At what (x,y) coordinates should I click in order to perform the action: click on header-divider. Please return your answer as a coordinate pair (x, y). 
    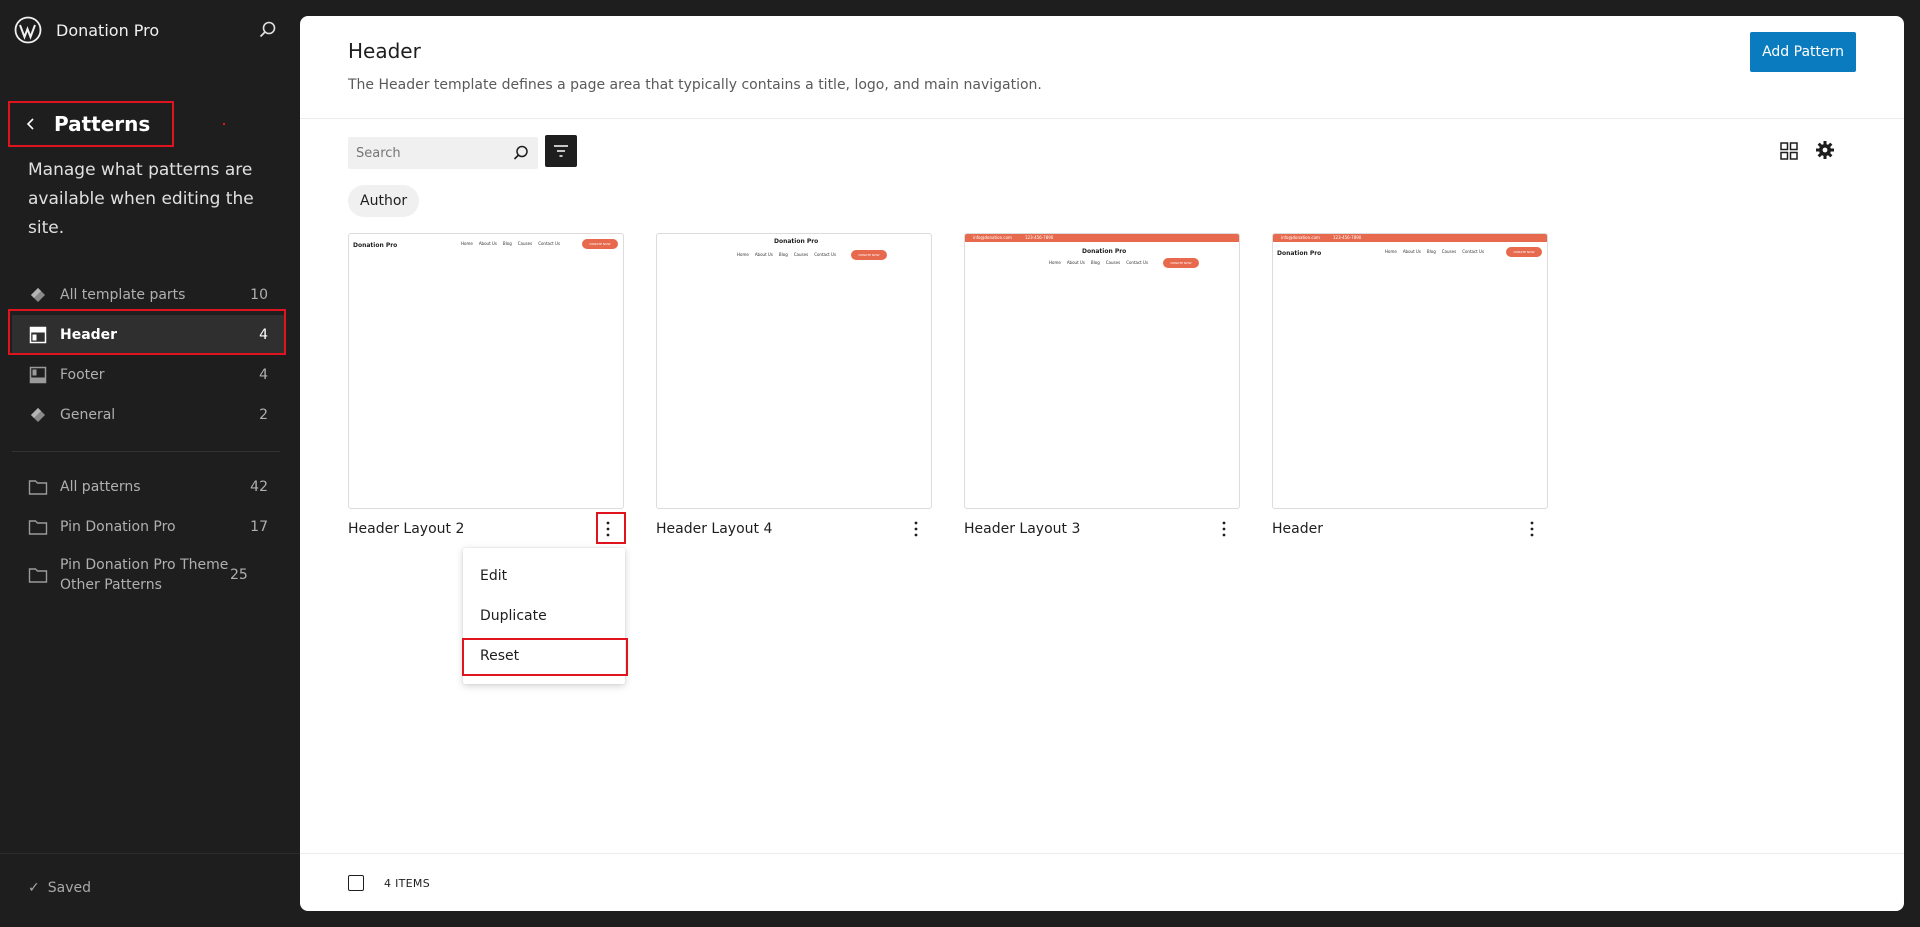
    Looking at the image, I should click on (1102, 118).